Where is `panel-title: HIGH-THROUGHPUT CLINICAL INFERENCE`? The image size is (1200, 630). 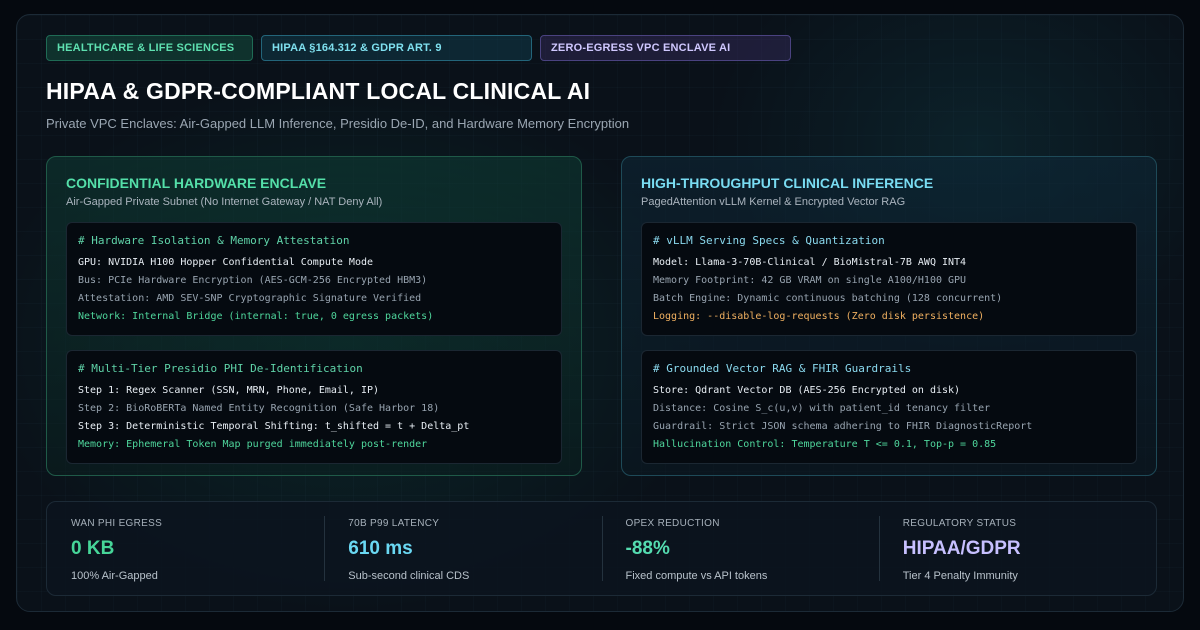
panel-title: HIGH-THROUGHPUT CLINICAL INFERENCE is located at coordinates (787, 183).